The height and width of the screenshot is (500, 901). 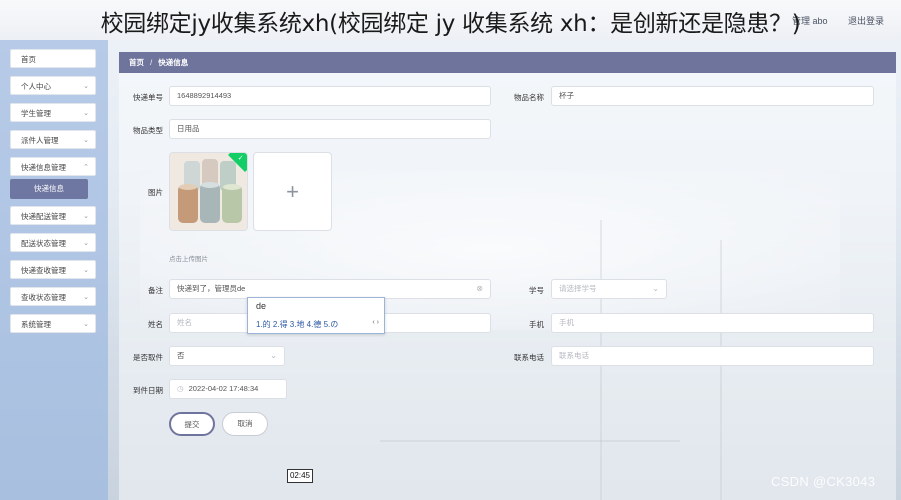 What do you see at coordinates (536, 290) in the screenshot?
I see `student-no-label: 学号` at bounding box center [536, 290].